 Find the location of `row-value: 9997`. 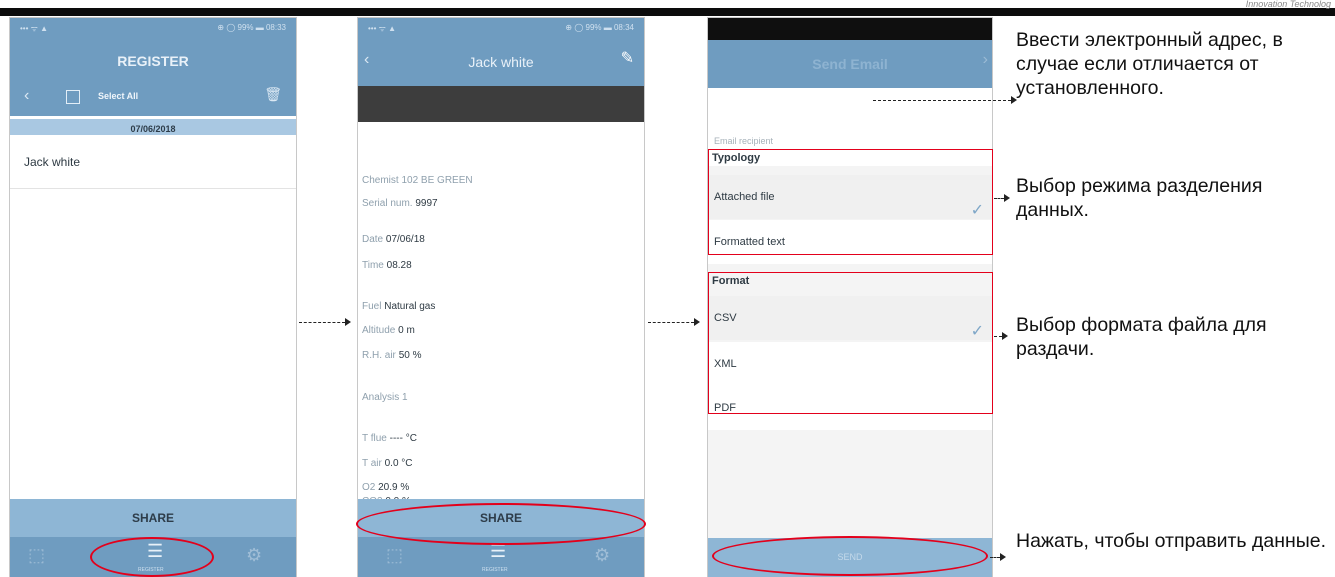

row-value: 9997 is located at coordinates (426, 203).